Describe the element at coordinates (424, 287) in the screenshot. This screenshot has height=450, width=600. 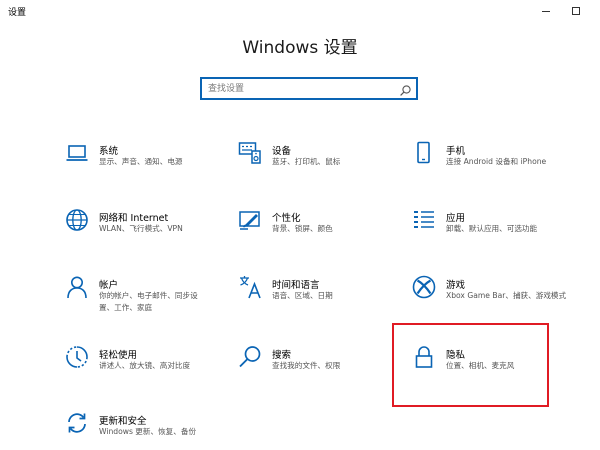
I see `xbox-icon` at that location.